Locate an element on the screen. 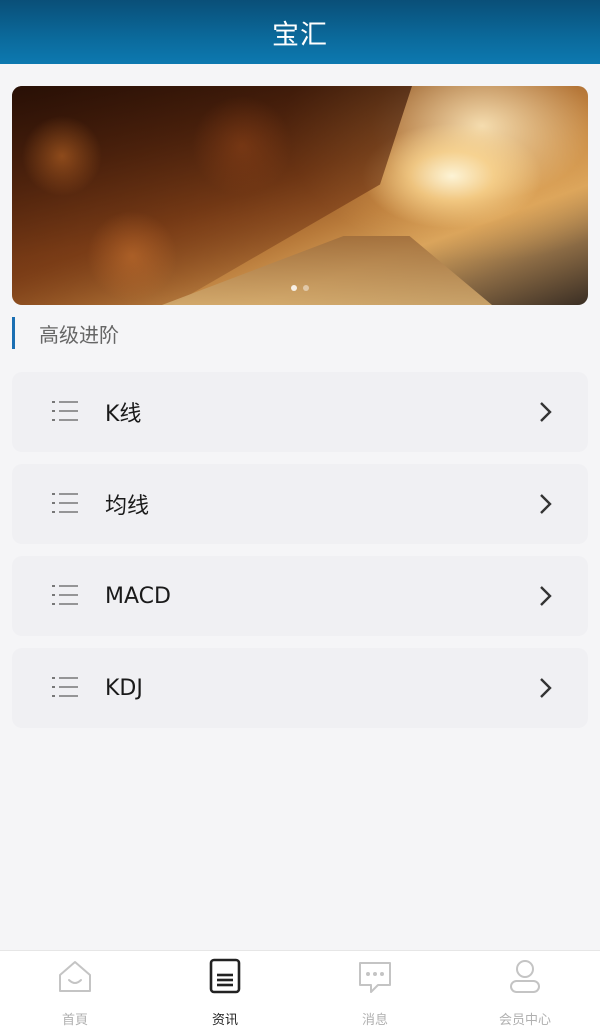 This screenshot has height=1032, width=600. tab-label: 首頁 is located at coordinates (74, 1020).